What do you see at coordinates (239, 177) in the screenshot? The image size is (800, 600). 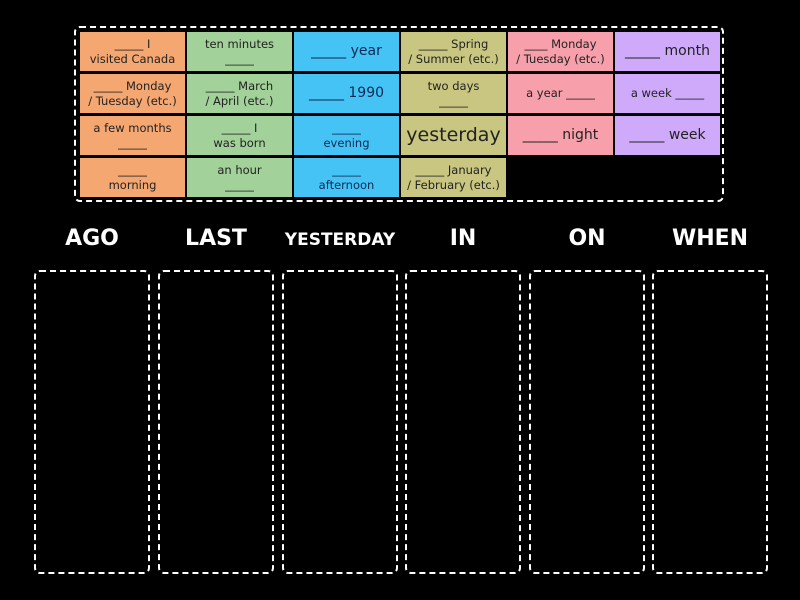 I see `tile: an hour _____` at bounding box center [239, 177].